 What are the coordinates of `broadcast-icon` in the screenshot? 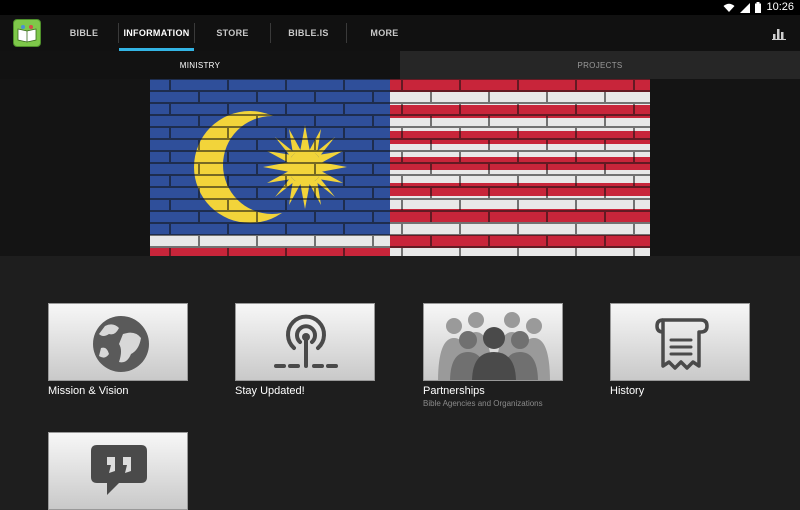 It's located at (306, 341).